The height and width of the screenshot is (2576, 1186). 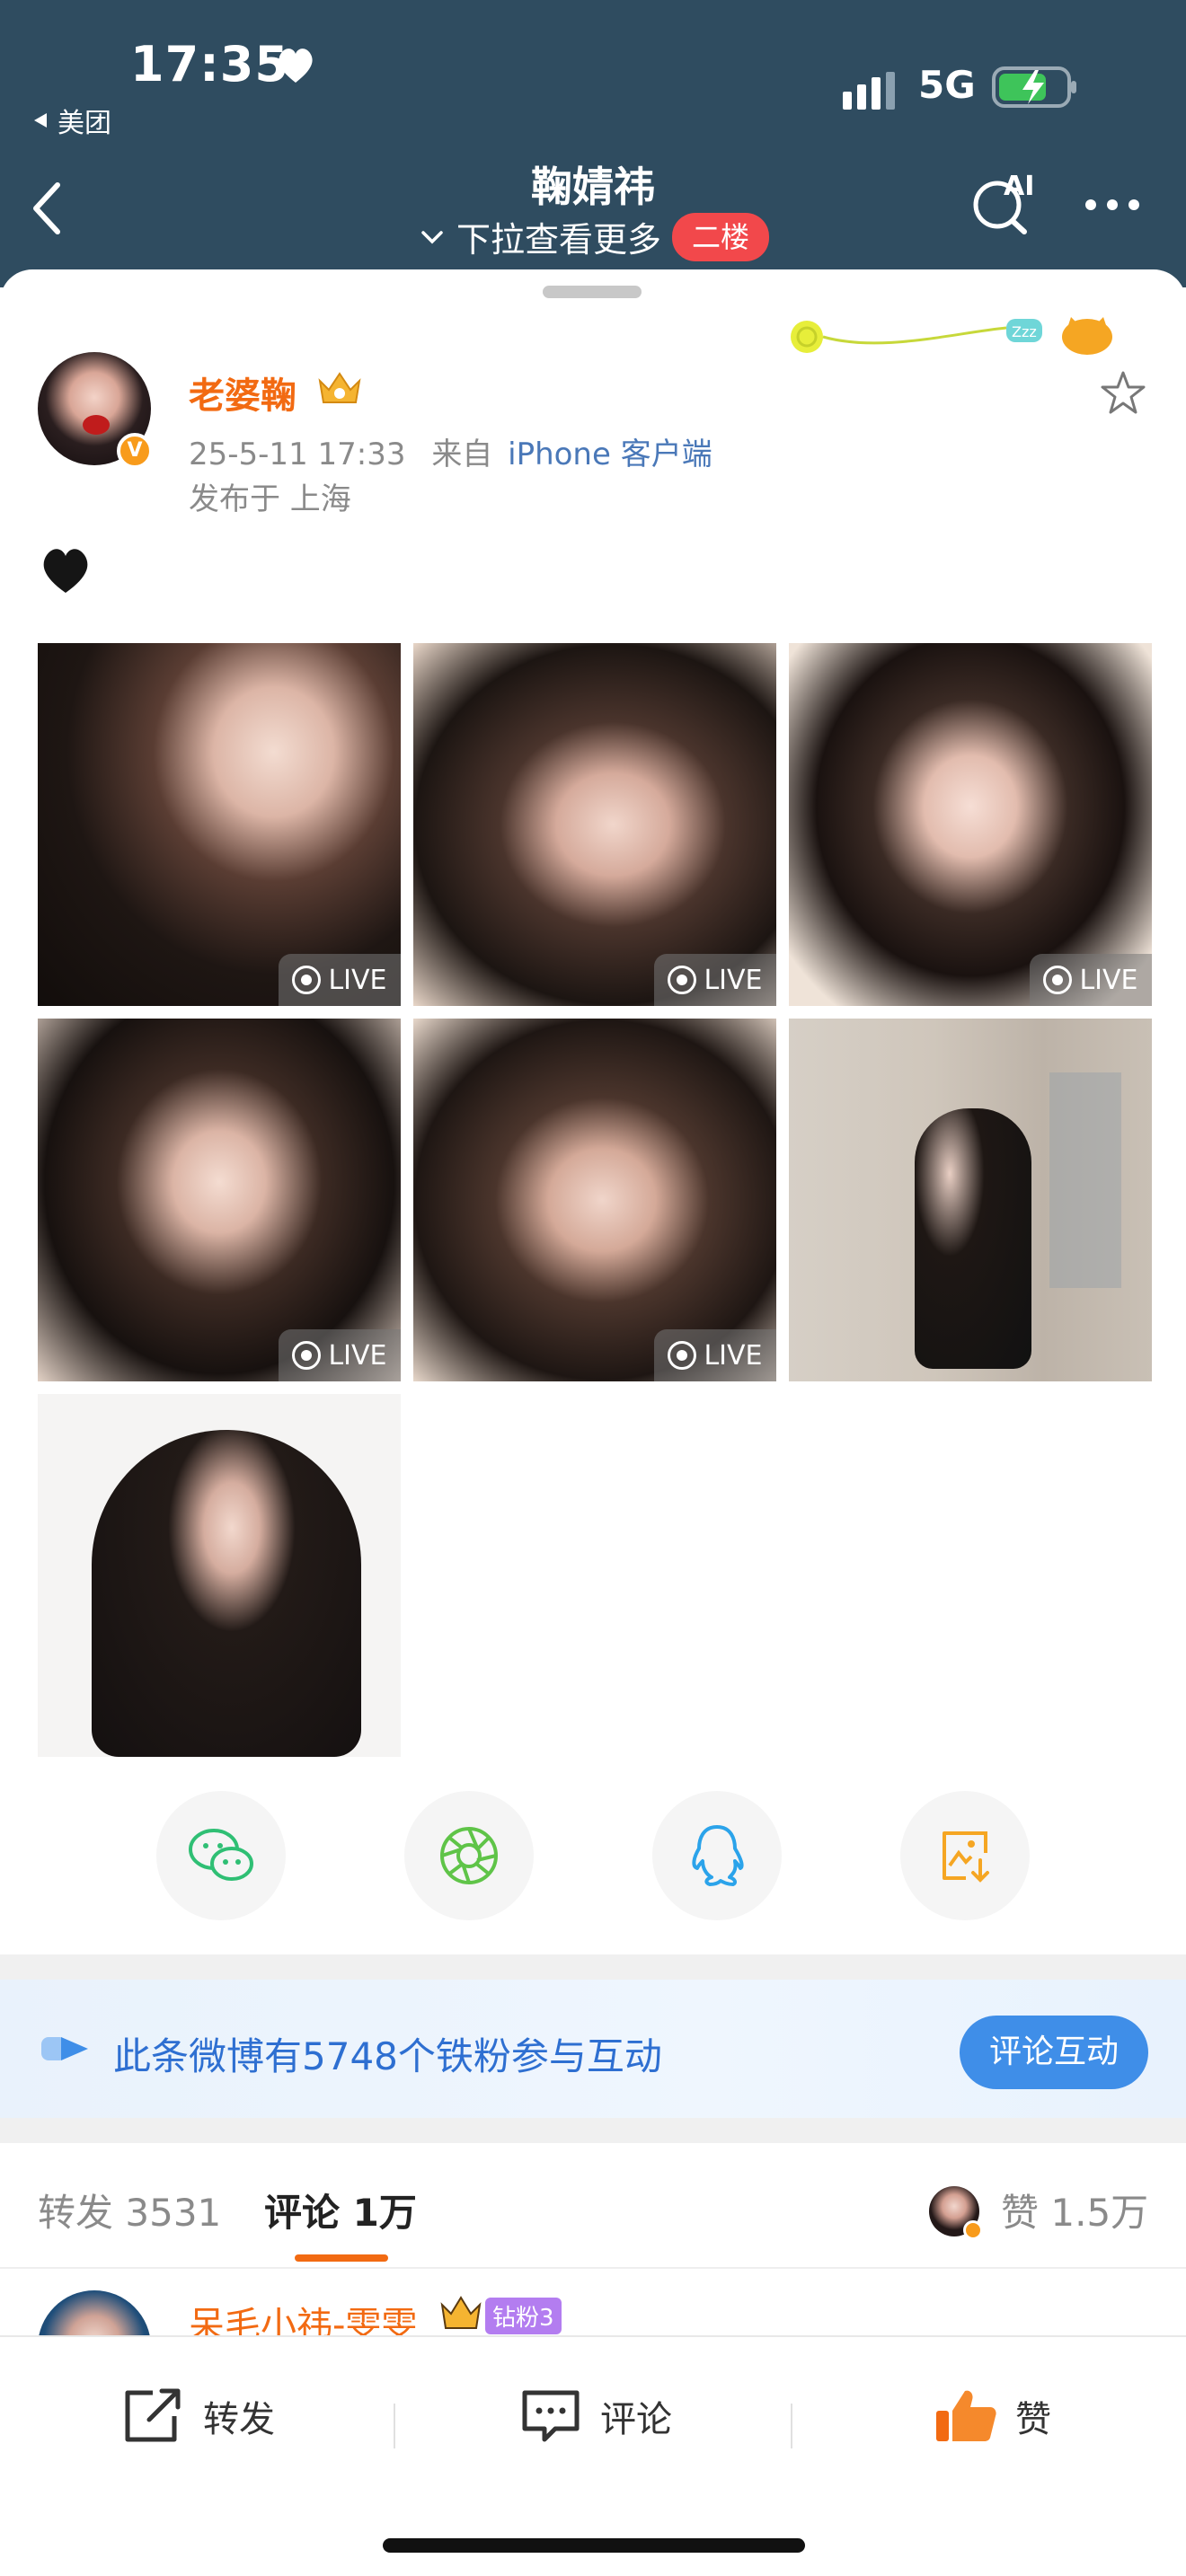 What do you see at coordinates (966, 2415) in the screenshot?
I see `thumbs-up-icon` at bounding box center [966, 2415].